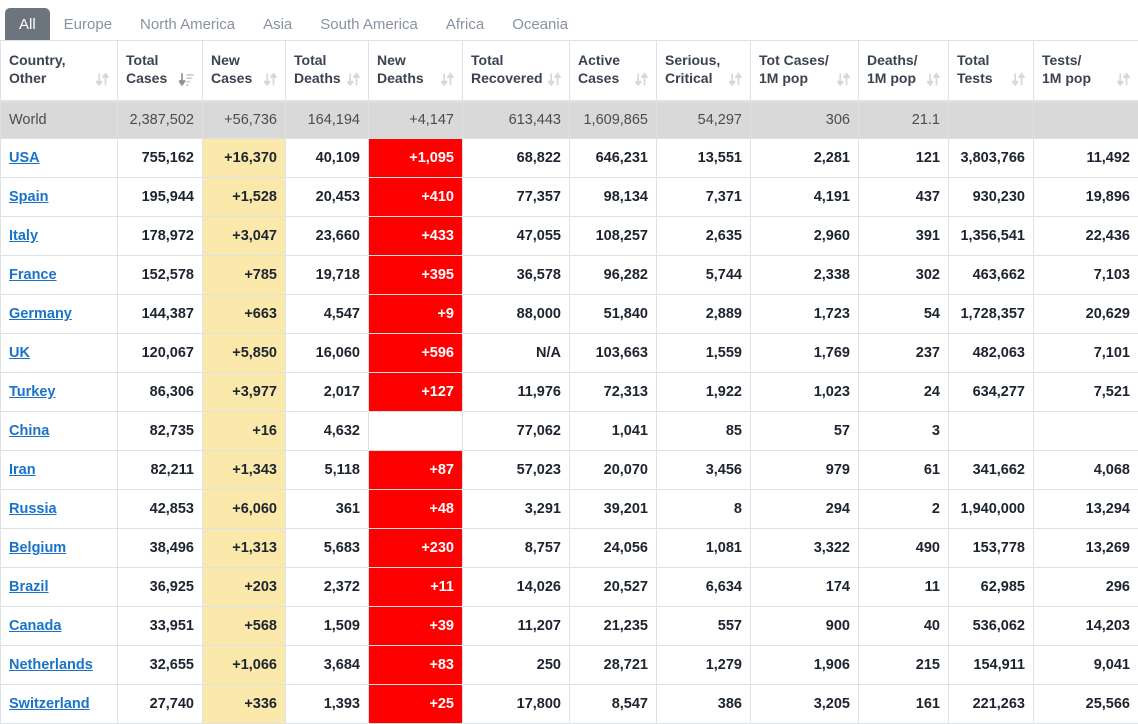 Image resolution: width=1138 pixels, height=724 pixels. I want to click on column-header-country: Country, Other, so click(59, 71).